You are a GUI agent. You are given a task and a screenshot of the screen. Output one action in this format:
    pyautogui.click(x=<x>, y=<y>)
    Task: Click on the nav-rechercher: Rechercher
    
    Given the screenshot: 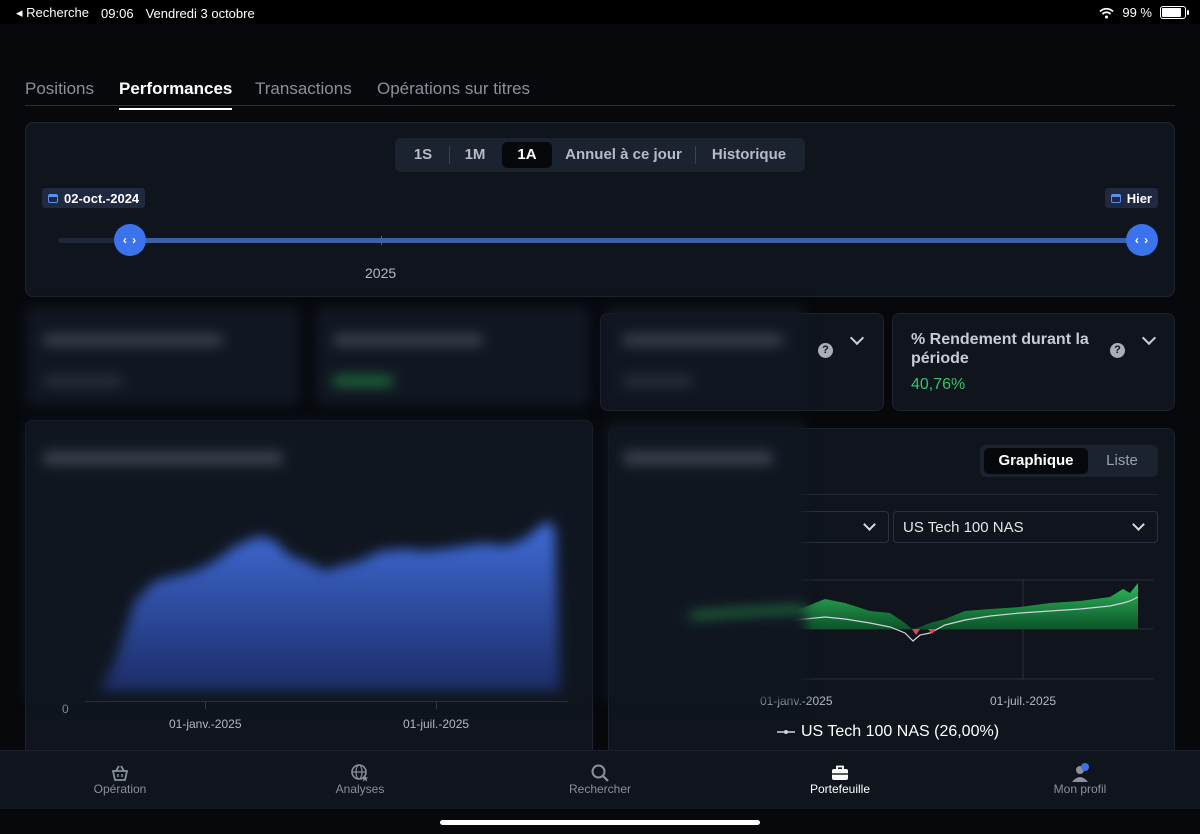 What is the action you would take?
    pyautogui.click(x=600, y=780)
    